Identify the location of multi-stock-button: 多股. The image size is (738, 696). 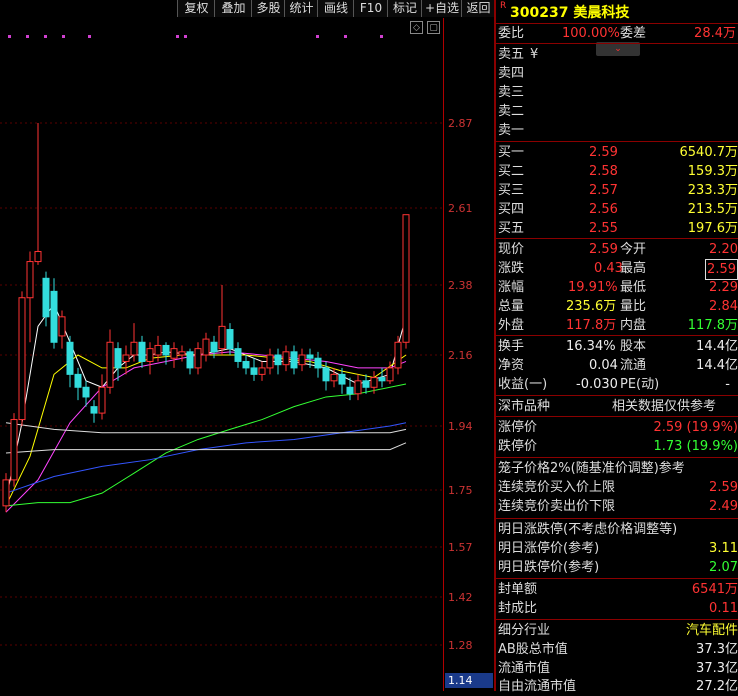
(268, 8).